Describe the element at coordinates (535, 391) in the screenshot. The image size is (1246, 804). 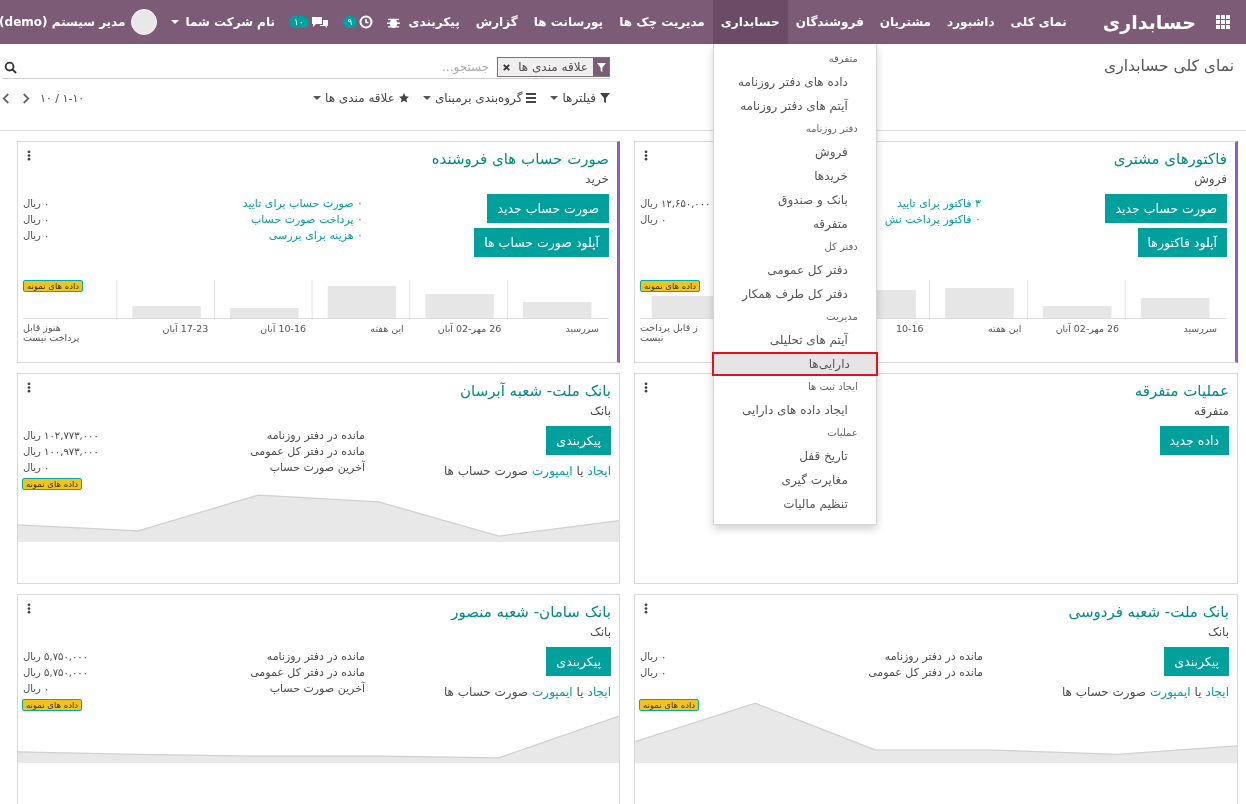
I see `card-title: بانک ملت- شعبه آبرسان` at that location.